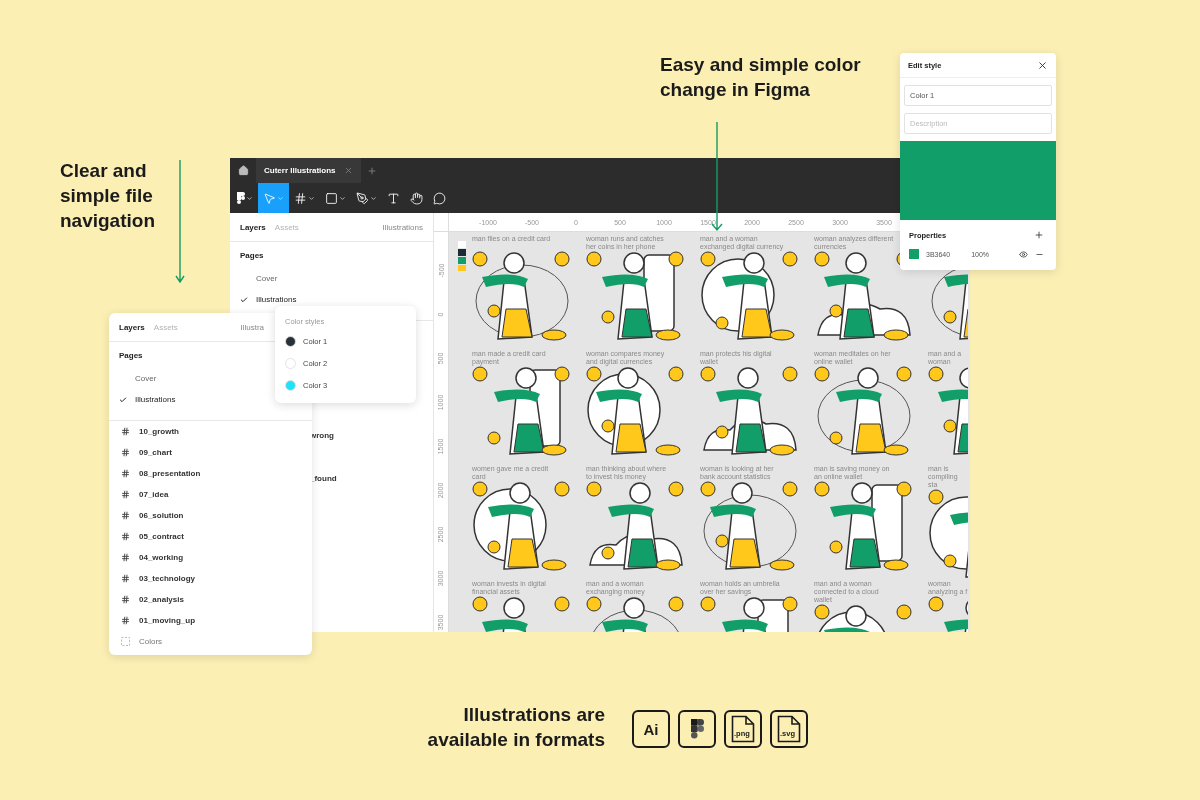 The height and width of the screenshot is (800, 1200). I want to click on square-icon, so click(331, 198).